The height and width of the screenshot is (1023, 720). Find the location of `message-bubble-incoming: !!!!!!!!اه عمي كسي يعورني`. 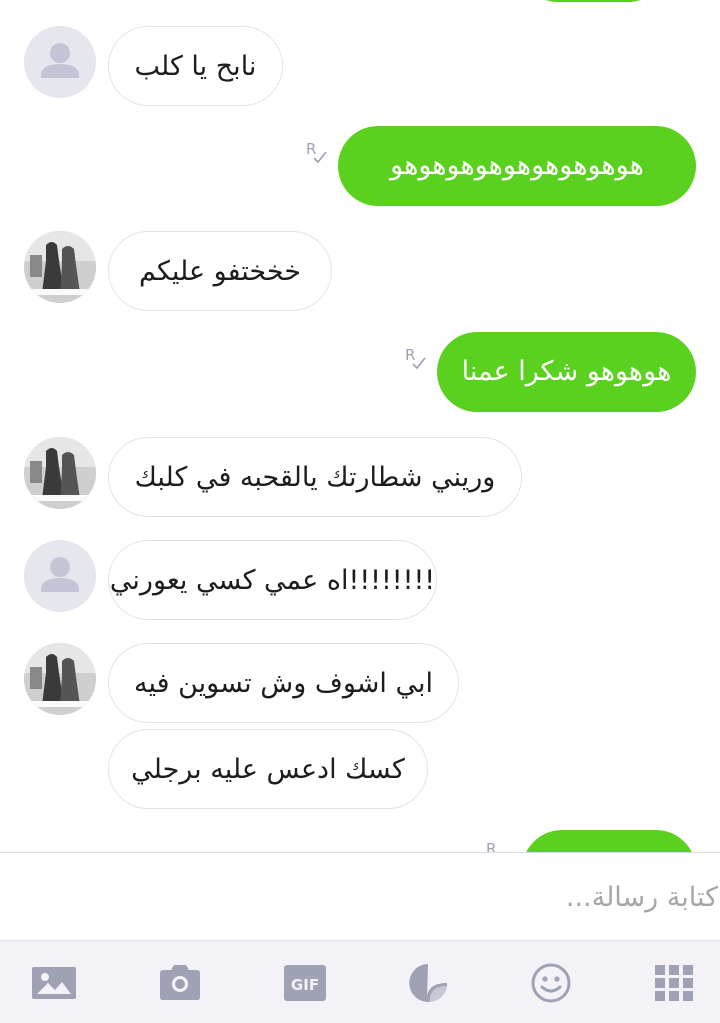

message-bubble-incoming: !!!!!!!!اه عمي كسي يعورني is located at coordinates (272, 580).